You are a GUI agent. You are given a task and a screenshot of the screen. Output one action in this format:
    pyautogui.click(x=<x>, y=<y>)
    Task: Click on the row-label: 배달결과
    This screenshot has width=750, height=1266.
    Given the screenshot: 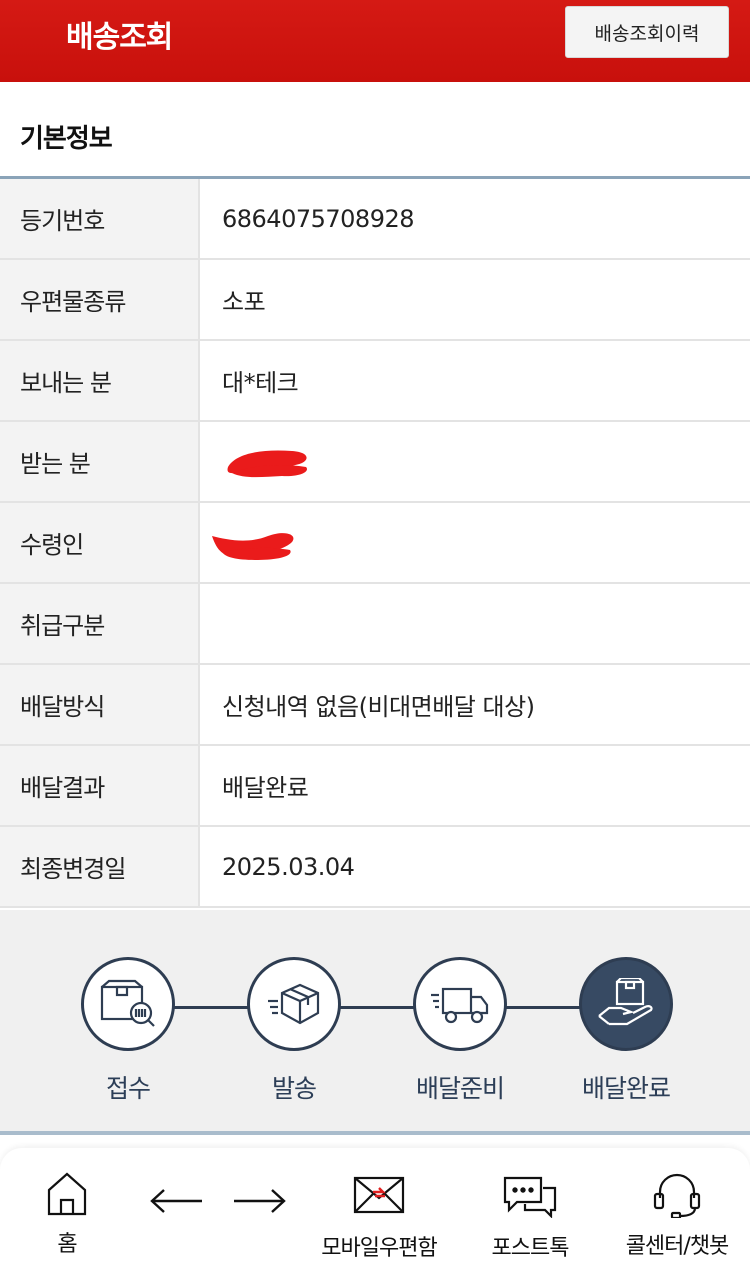 What is the action you would take?
    pyautogui.click(x=100, y=785)
    